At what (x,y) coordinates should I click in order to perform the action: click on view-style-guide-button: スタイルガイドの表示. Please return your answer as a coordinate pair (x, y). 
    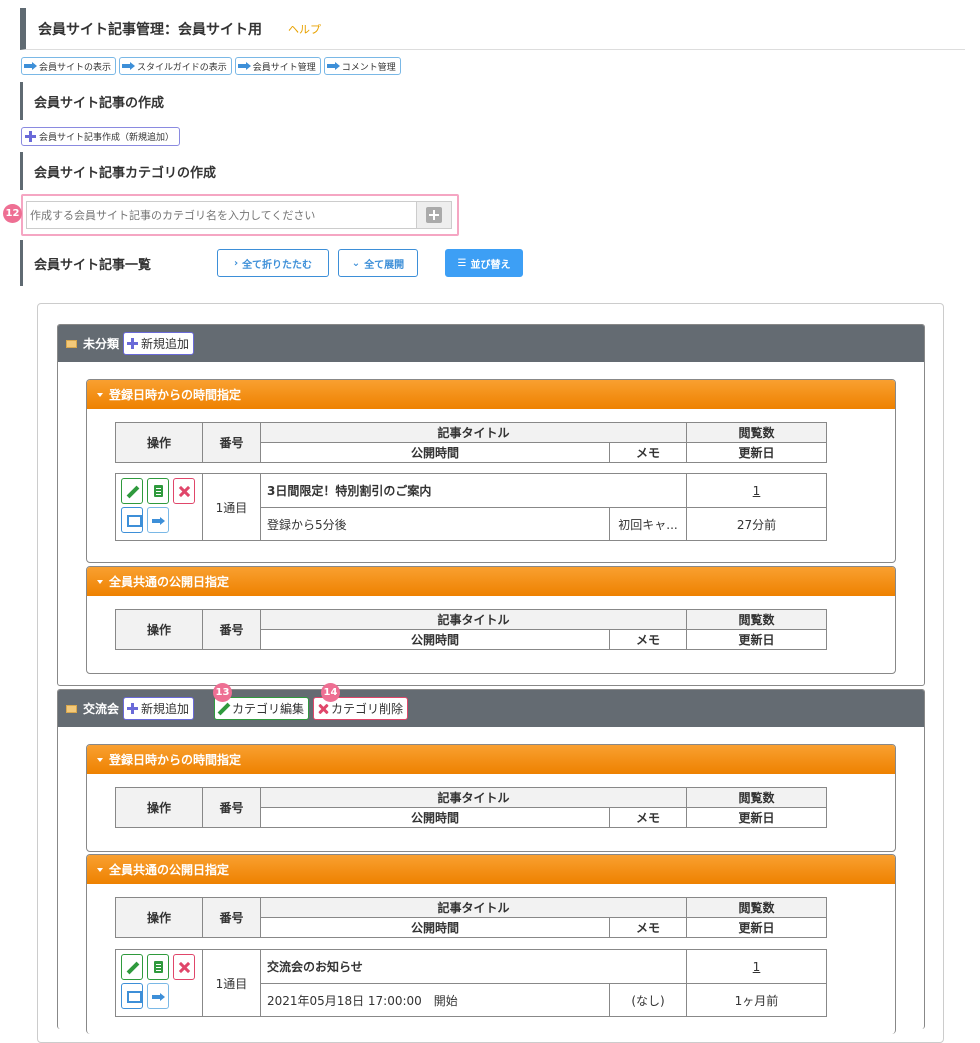
    Looking at the image, I should click on (175, 66).